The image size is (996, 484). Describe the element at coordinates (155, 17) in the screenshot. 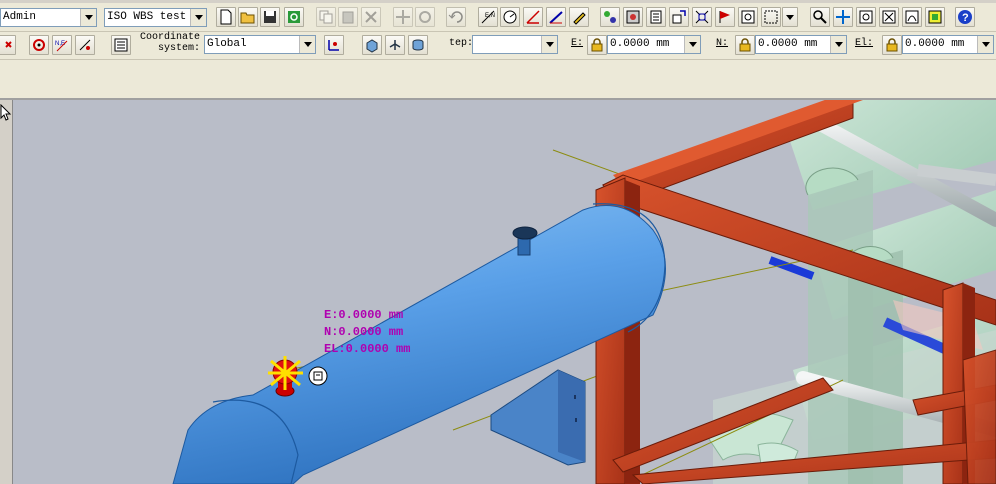

I see `wbs-combo: ISO WBS test` at that location.